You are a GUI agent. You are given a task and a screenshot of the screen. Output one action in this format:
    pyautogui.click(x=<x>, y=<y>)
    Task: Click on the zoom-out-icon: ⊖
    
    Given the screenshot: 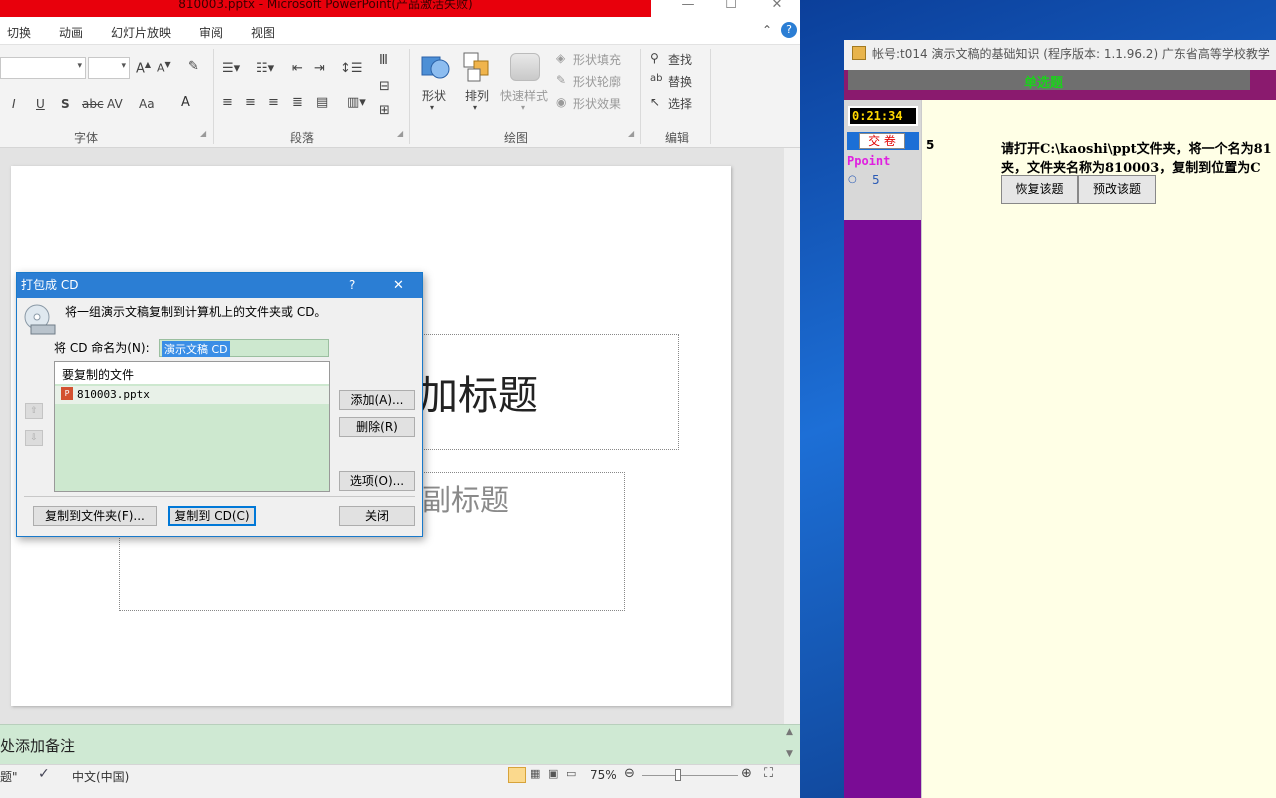 What is the action you would take?
    pyautogui.click(x=629, y=773)
    